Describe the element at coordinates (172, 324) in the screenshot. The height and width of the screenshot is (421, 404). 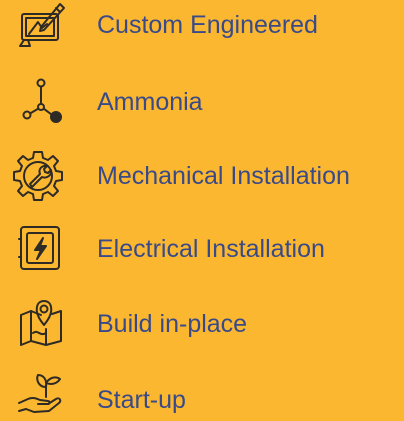
I see `service-label: Build in-place` at that location.